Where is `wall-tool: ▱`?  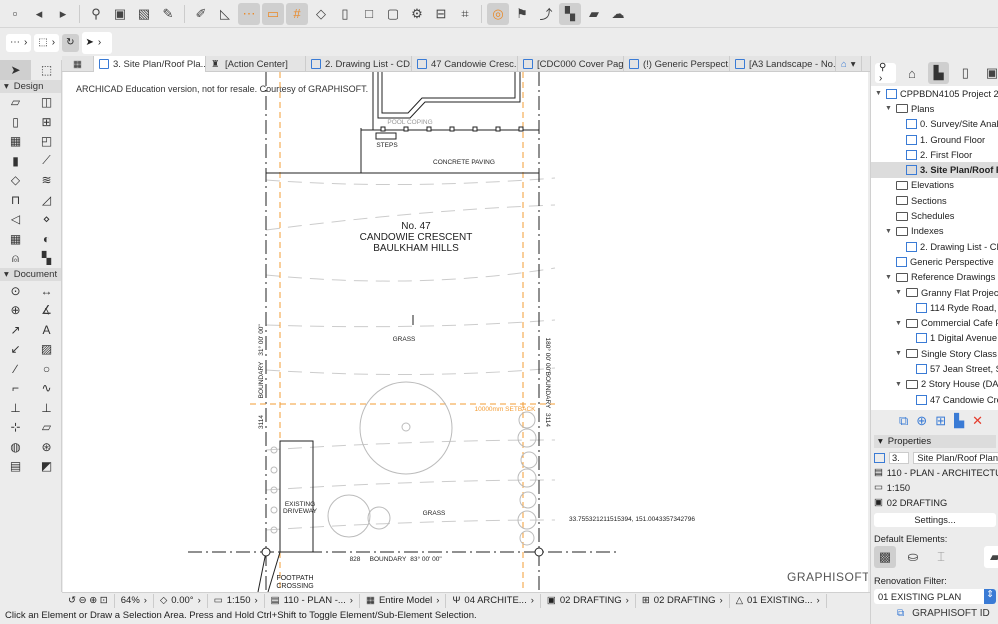 wall-tool: ▱ is located at coordinates (15, 103).